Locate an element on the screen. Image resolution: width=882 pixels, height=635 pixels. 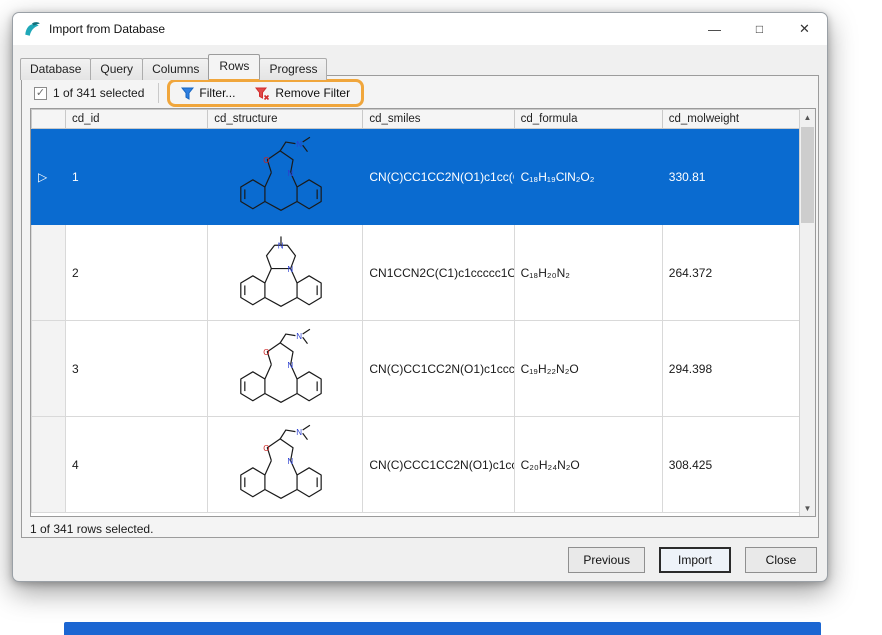
cell-cd-formula: C₂₀H₂₄N₂O is located at coordinates (588, 464).